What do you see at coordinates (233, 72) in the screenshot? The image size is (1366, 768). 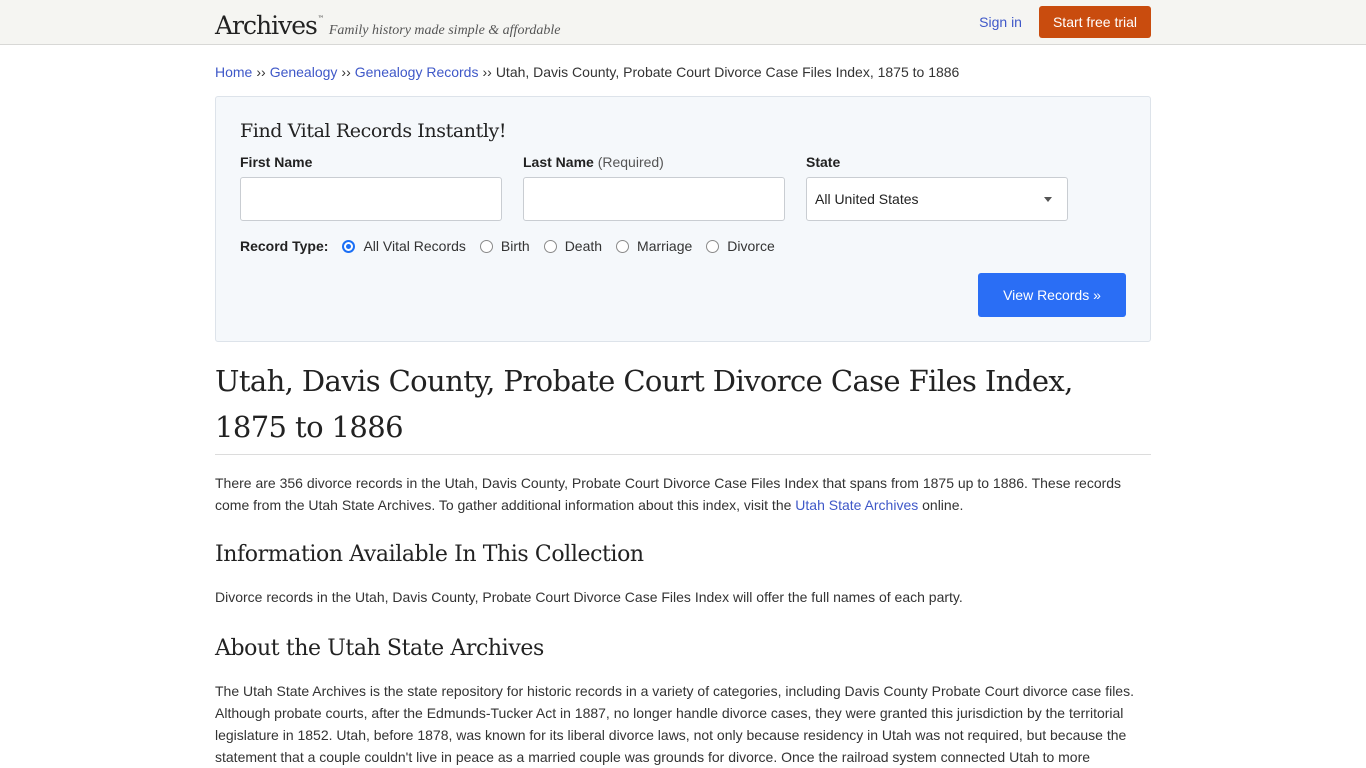 I see `breadcrumb-home: Home` at bounding box center [233, 72].